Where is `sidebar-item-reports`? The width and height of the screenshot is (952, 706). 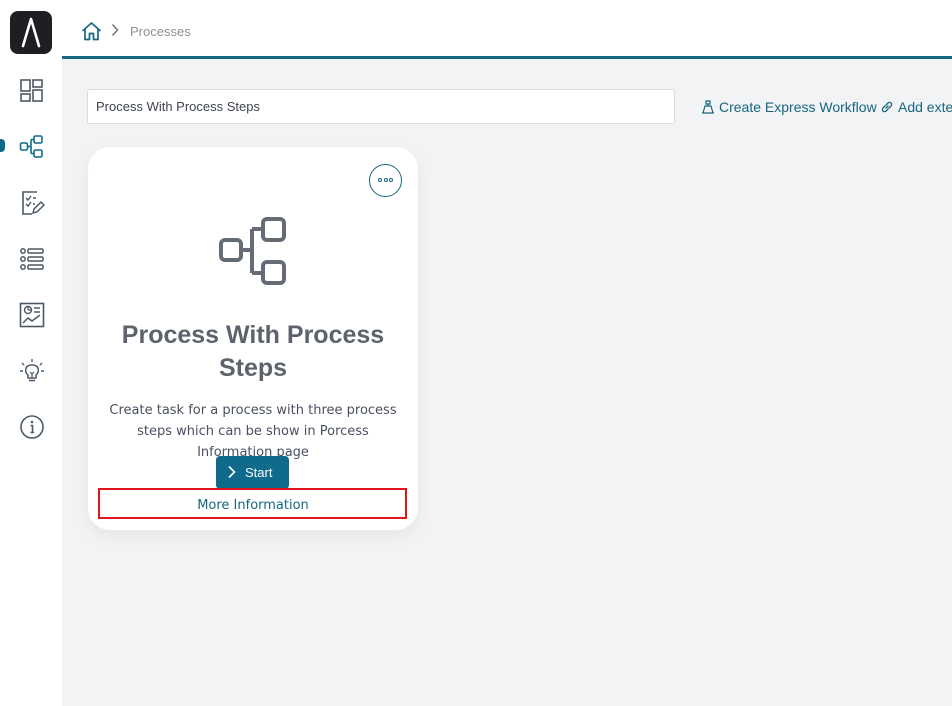
sidebar-item-reports is located at coordinates (31, 314).